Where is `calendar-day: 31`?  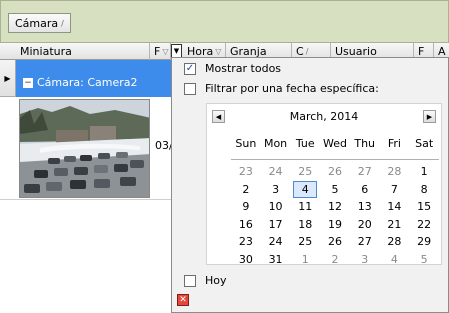 calendar-day: 31 is located at coordinates (276, 260).